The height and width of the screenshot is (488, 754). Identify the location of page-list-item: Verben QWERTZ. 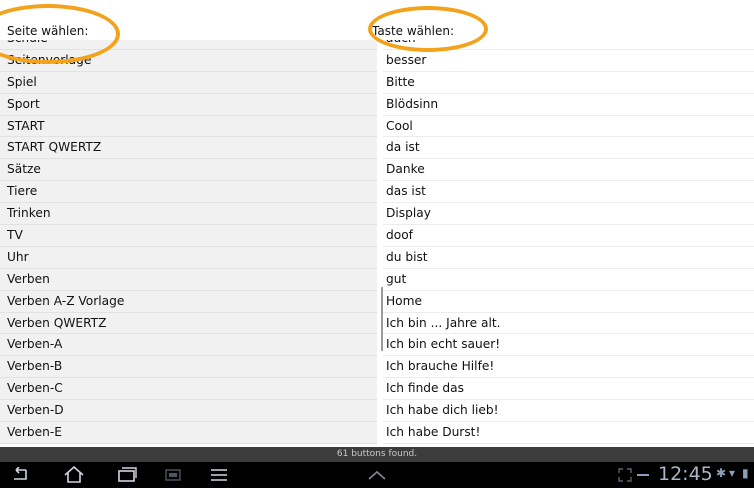
(188, 323).